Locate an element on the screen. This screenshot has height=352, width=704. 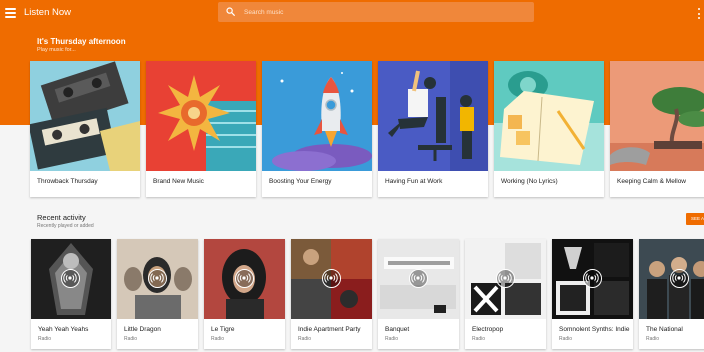
playlist-card-label: Having Fun at Work is located at coordinates (414, 181).